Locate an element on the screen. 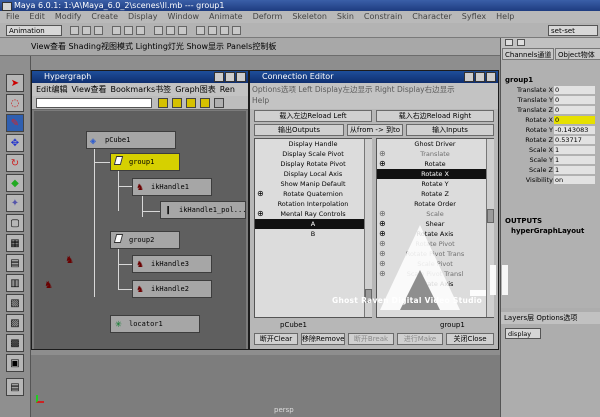  scale-tool-icon: ◆ is located at coordinates (15, 183).